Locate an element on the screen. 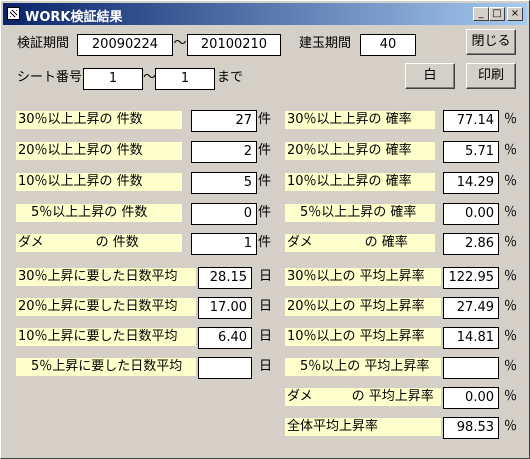  minimize-button: _ is located at coordinates (481, 14).